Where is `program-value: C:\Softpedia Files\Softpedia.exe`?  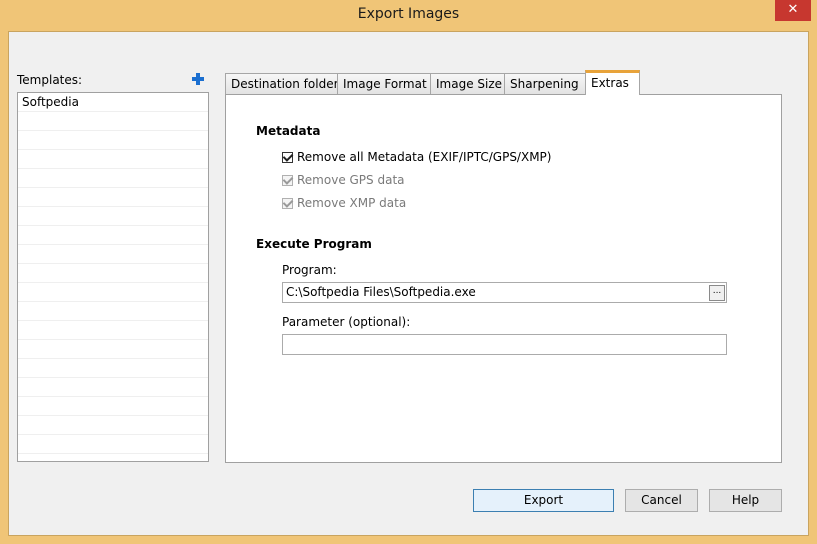 program-value: C:\Softpedia Files\Softpedia.exe is located at coordinates (381, 292).